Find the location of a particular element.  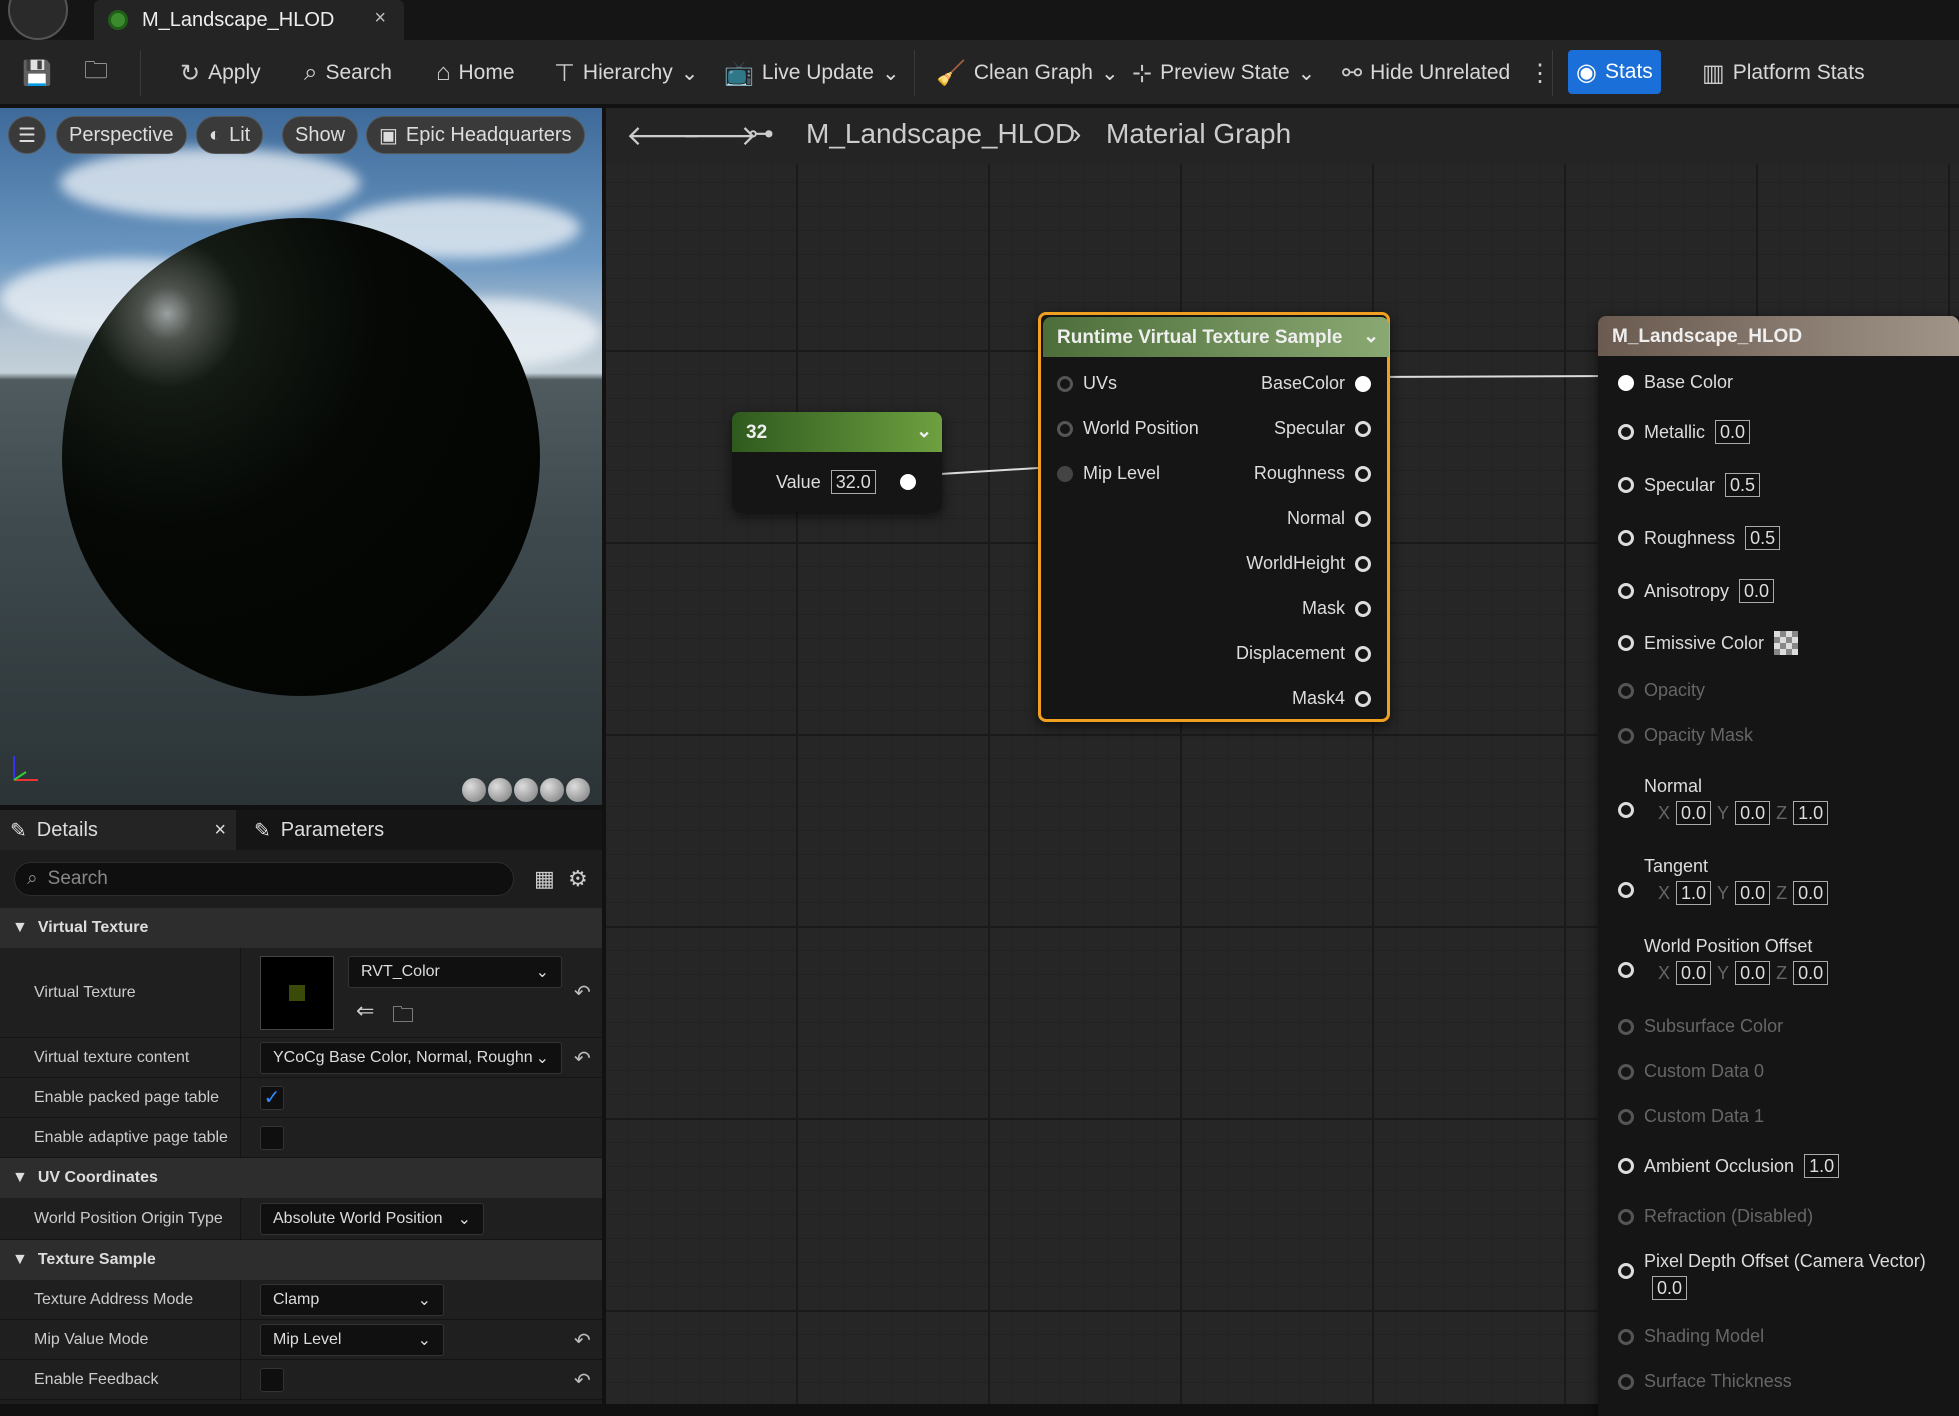

output-pin-basecolor: BaseColor is located at coordinates (1316, 383).